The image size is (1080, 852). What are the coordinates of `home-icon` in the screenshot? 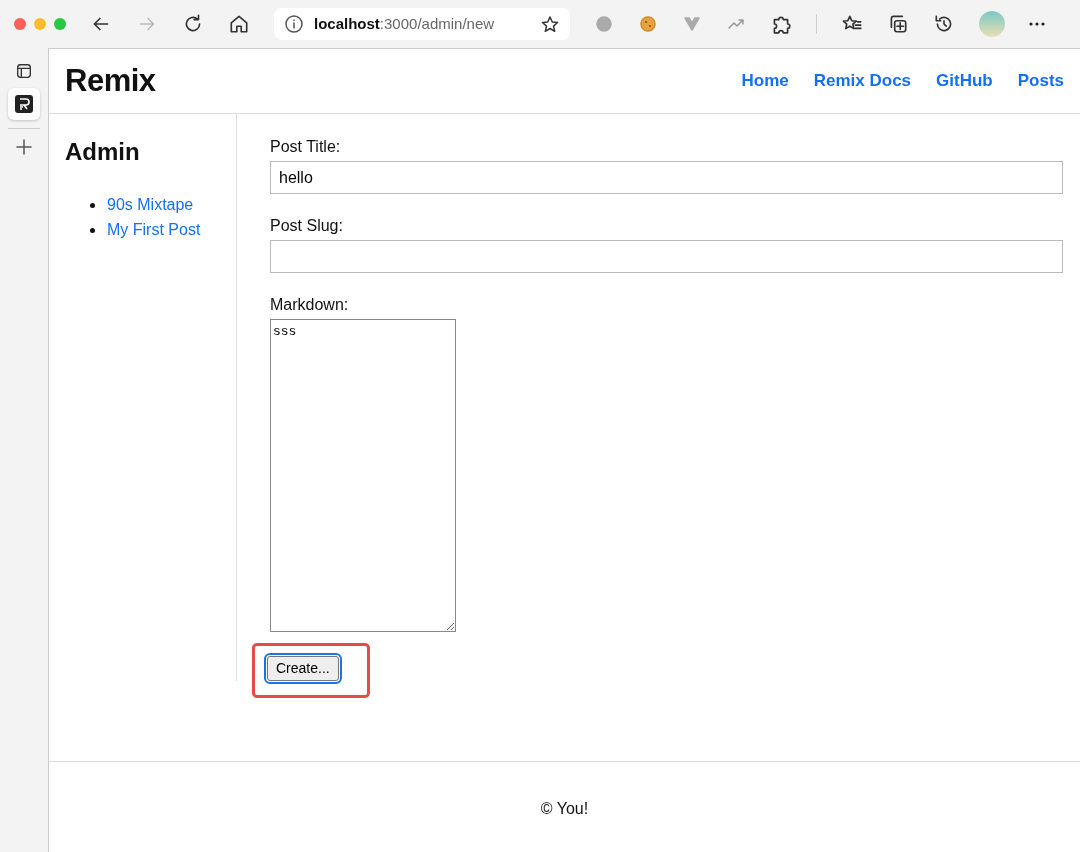 It's located at (239, 24).